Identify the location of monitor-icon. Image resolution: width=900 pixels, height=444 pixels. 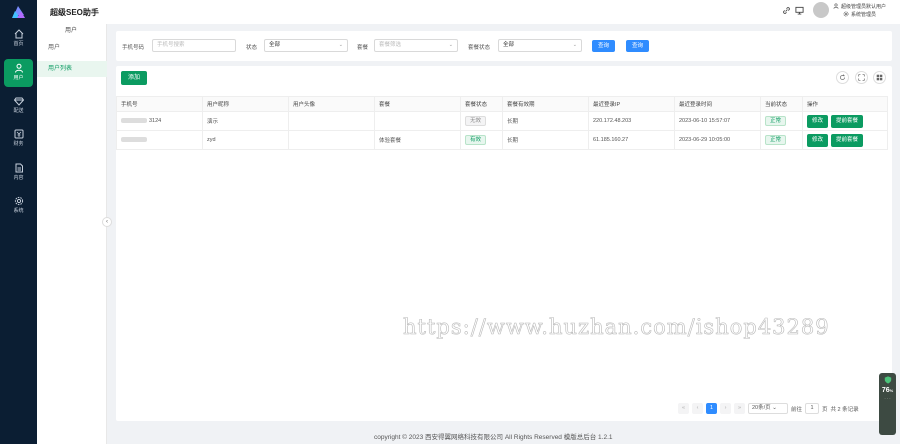
(799, 10).